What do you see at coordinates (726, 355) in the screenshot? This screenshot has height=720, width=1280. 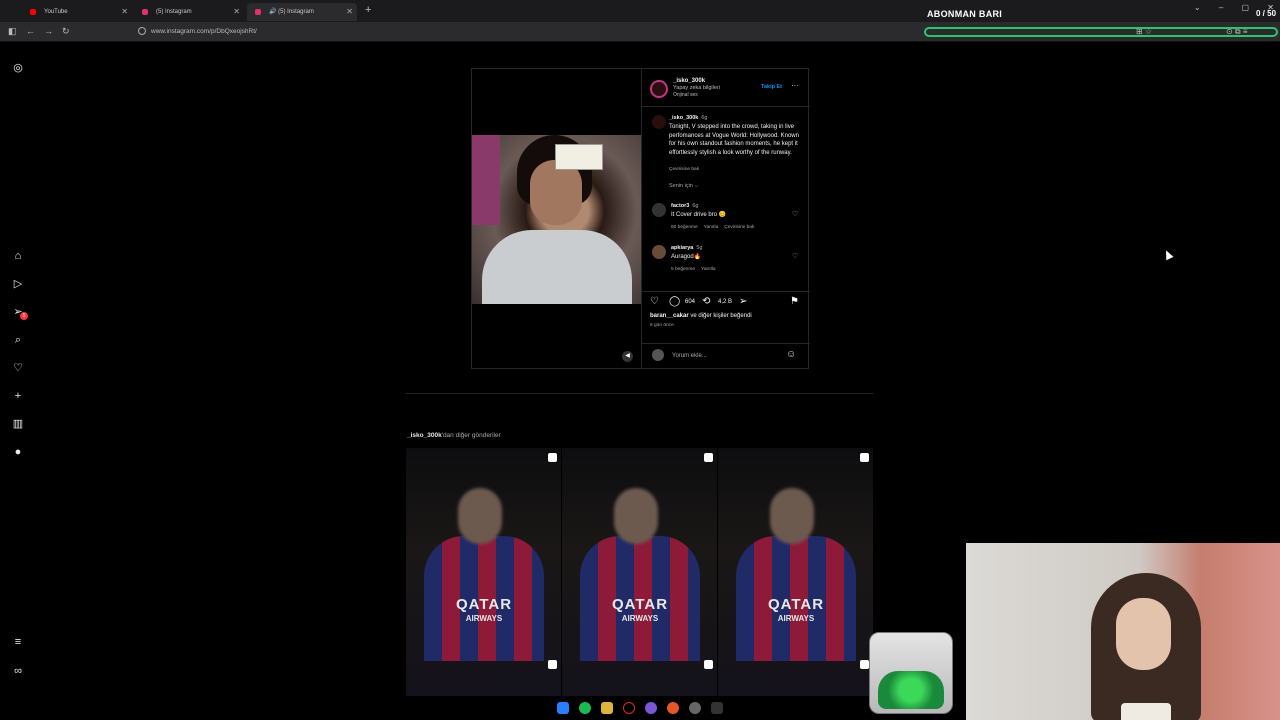 I see `comment-composer: Yorum ekle... ☺` at bounding box center [726, 355].